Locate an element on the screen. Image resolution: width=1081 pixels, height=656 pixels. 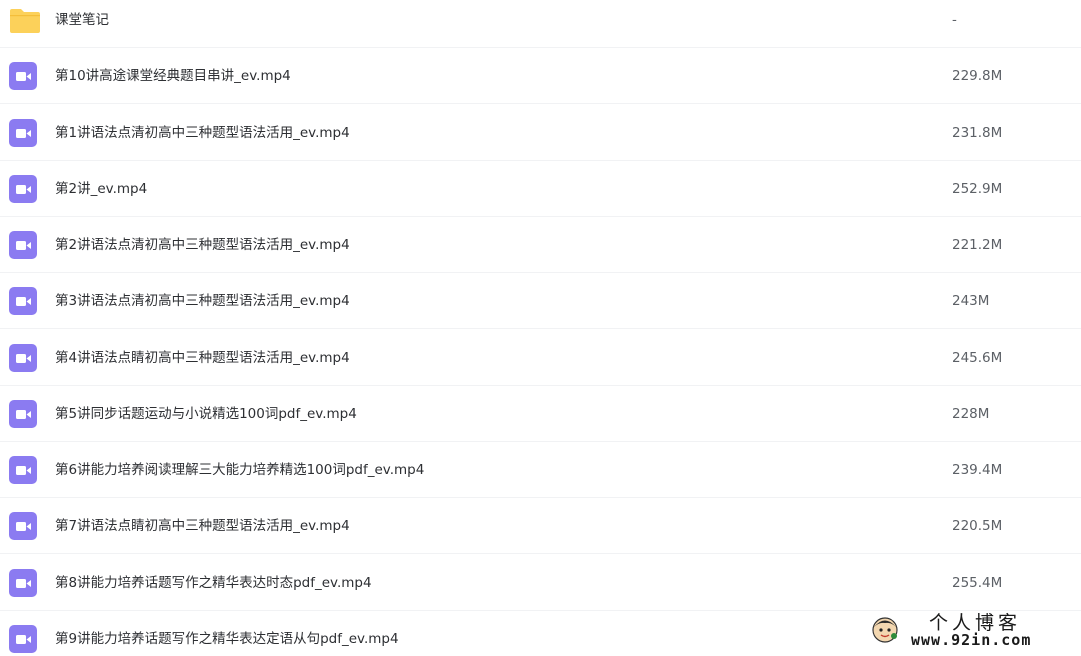
file-name: 第9讲能力培养话题写作之精华表达定语从句pdf_ev.mp4 is located at coordinates (227, 633).